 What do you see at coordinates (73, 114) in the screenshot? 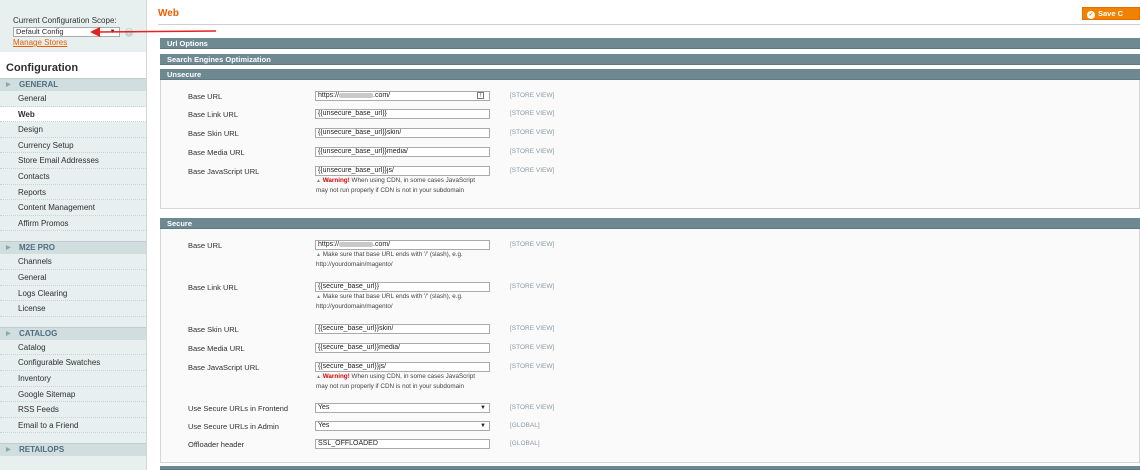
I see `sidebar-item-web: Web` at bounding box center [73, 114].